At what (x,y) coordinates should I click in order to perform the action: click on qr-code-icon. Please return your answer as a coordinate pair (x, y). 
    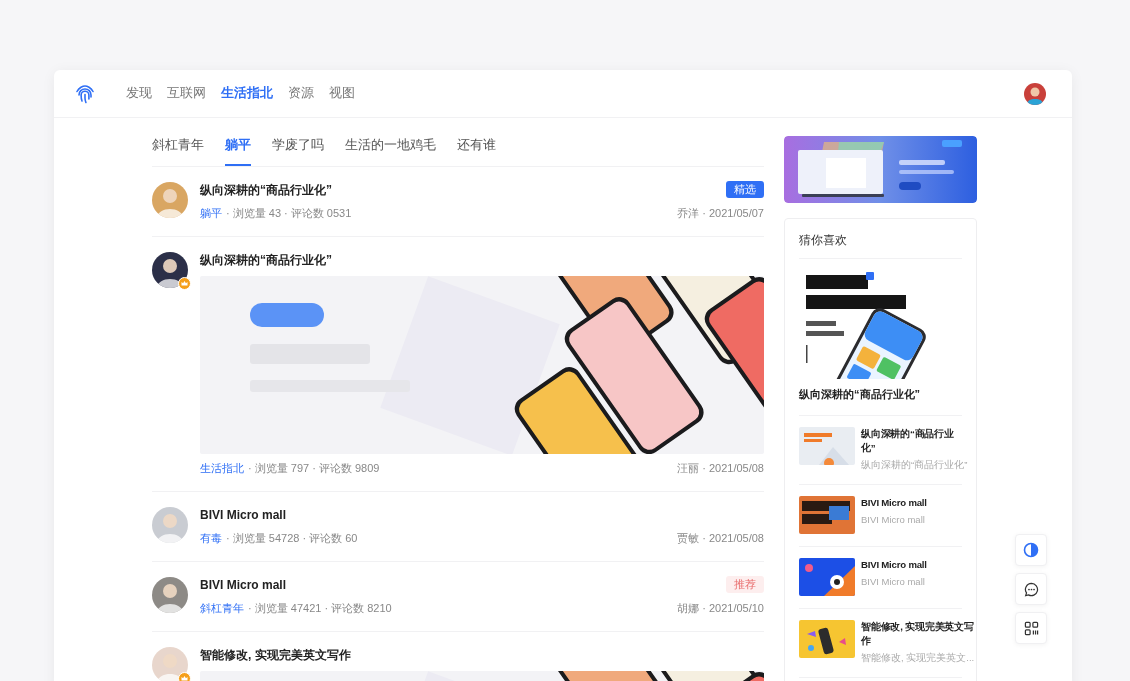
    Looking at the image, I should click on (1031, 628).